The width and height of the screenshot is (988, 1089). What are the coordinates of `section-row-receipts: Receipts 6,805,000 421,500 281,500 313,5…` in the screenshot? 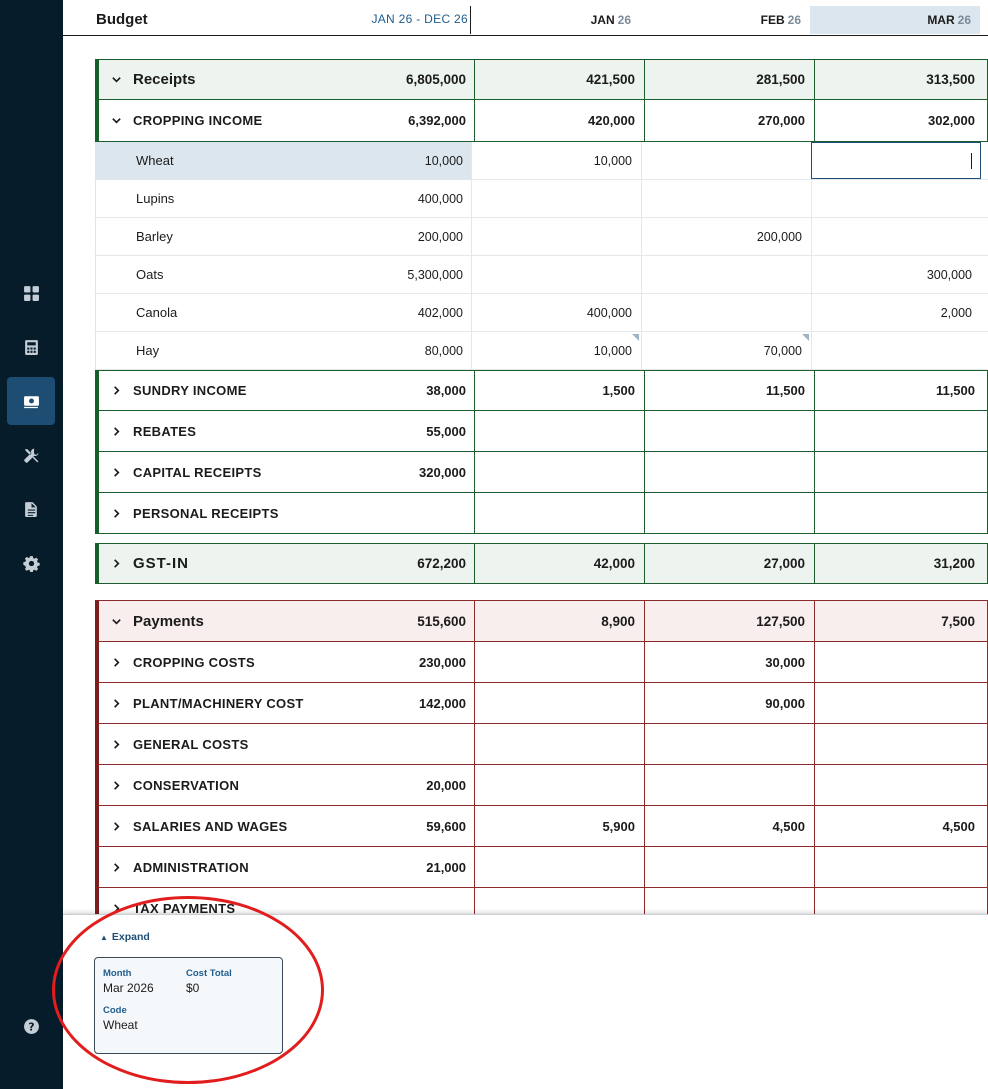 It's located at (541, 79).